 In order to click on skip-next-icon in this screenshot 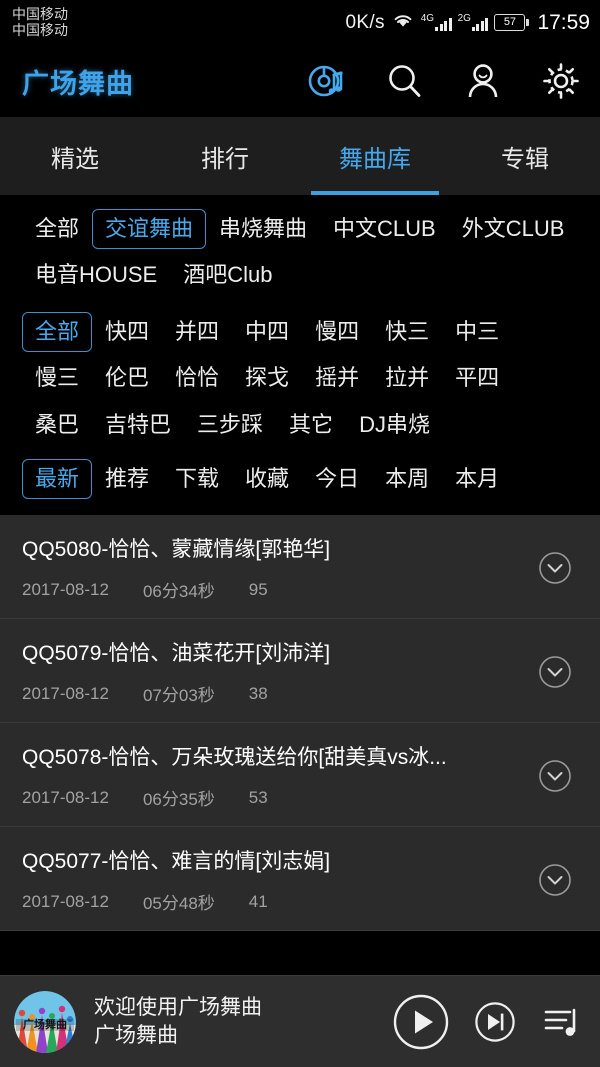, I will do `click(495, 1022)`.